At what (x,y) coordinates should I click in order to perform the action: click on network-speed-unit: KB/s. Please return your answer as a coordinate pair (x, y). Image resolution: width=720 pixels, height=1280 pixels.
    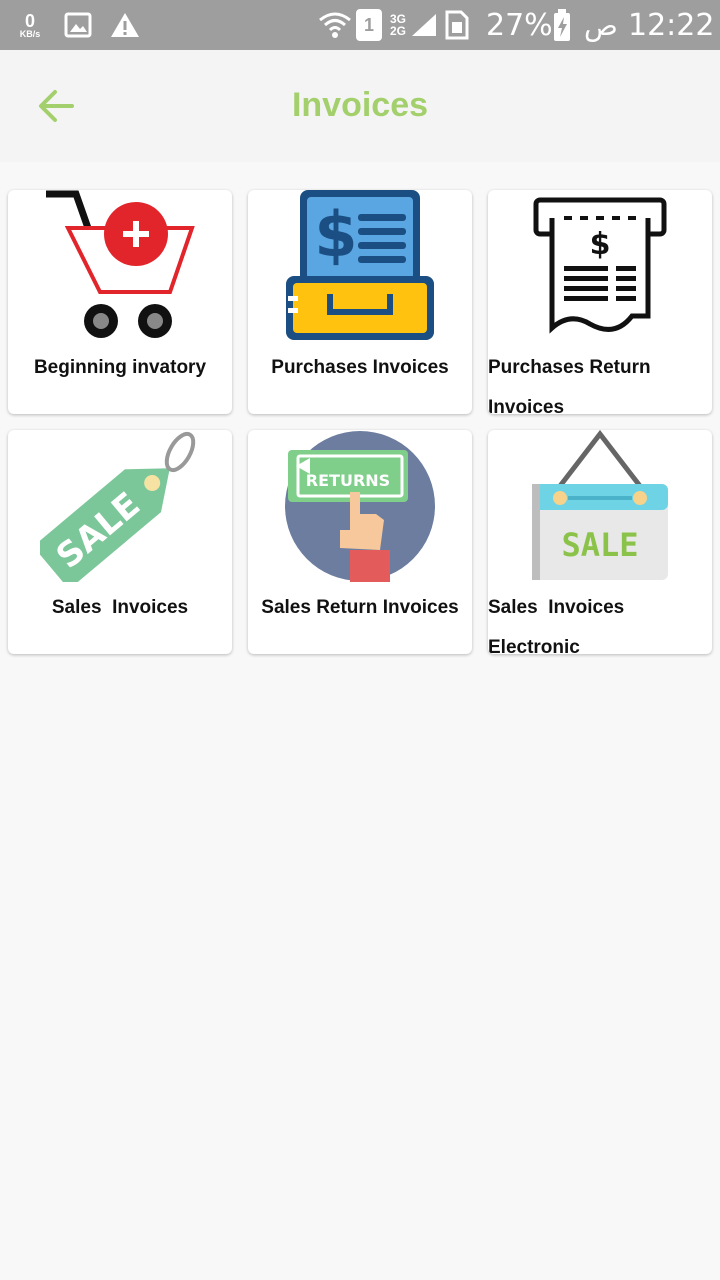
    Looking at the image, I should click on (30, 33).